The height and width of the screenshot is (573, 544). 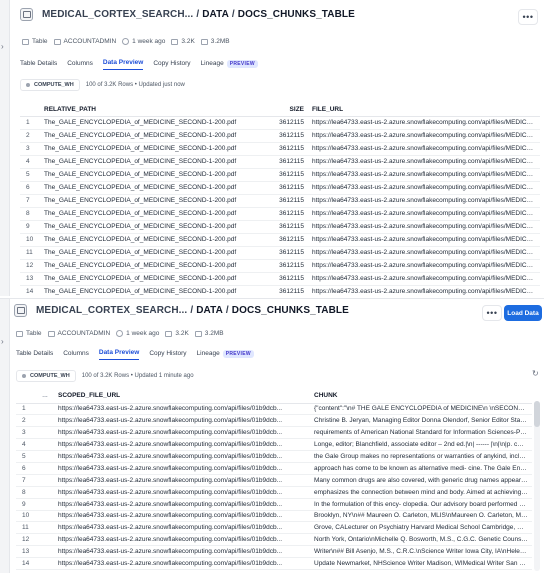 I want to click on scrollbar-thumb, so click(x=537, y=414).